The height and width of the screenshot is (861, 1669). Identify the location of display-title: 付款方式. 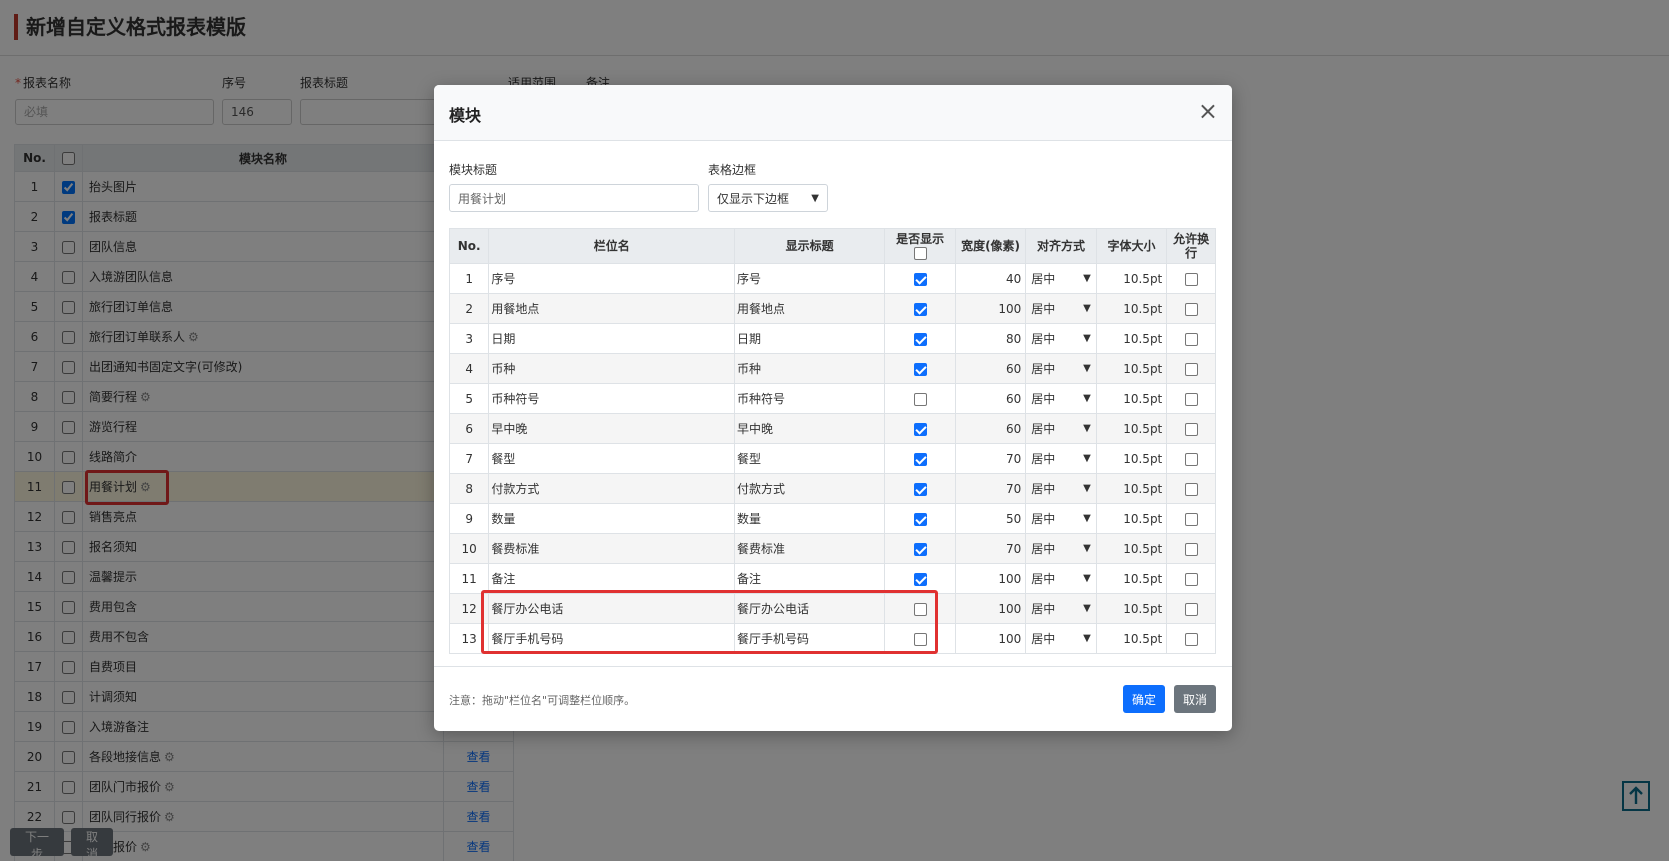
(810, 488).